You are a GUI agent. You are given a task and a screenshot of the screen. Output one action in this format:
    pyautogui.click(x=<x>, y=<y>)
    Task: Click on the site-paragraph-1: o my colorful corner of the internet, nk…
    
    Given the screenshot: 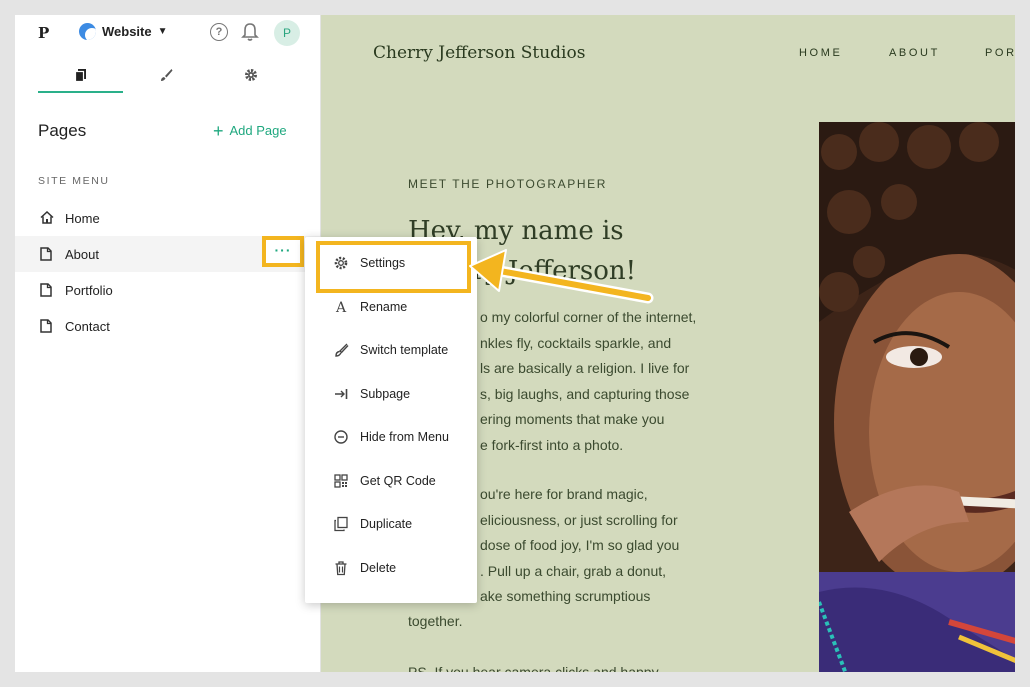 What is the action you would take?
    pyautogui.click(x=635, y=381)
    